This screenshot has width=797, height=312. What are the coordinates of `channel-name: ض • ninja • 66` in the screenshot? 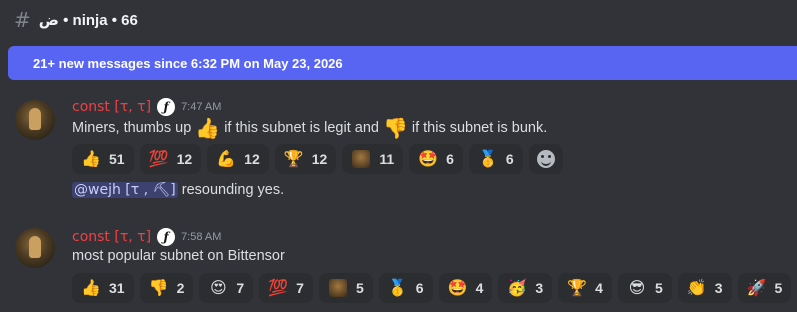 It's located at (88, 20).